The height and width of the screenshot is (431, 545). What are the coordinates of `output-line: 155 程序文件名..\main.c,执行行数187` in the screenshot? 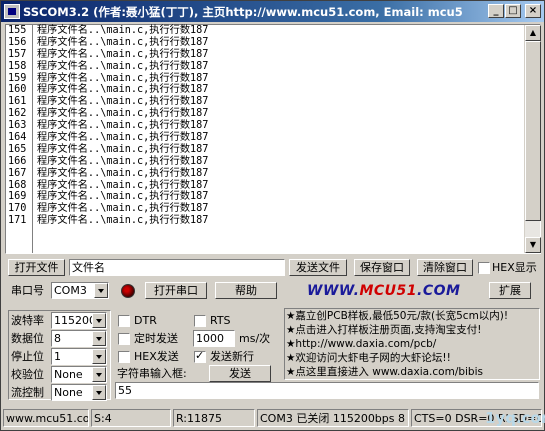 It's located at (266, 31).